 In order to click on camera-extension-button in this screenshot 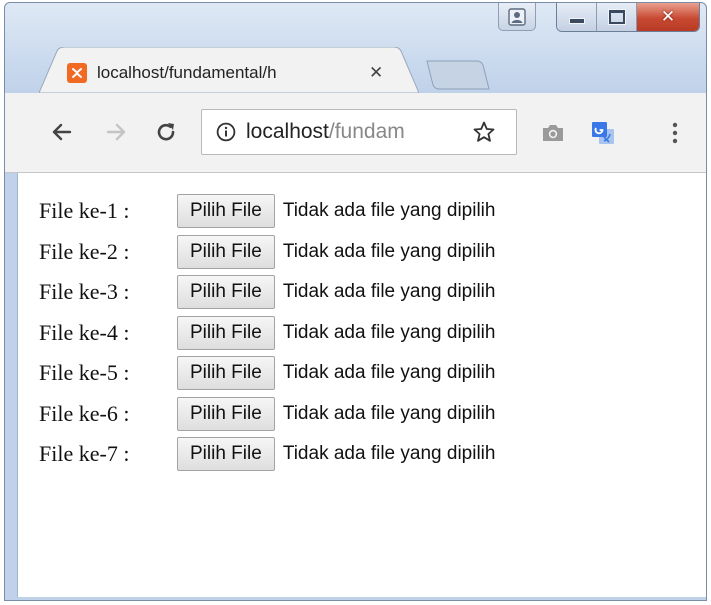, I will do `click(553, 133)`.